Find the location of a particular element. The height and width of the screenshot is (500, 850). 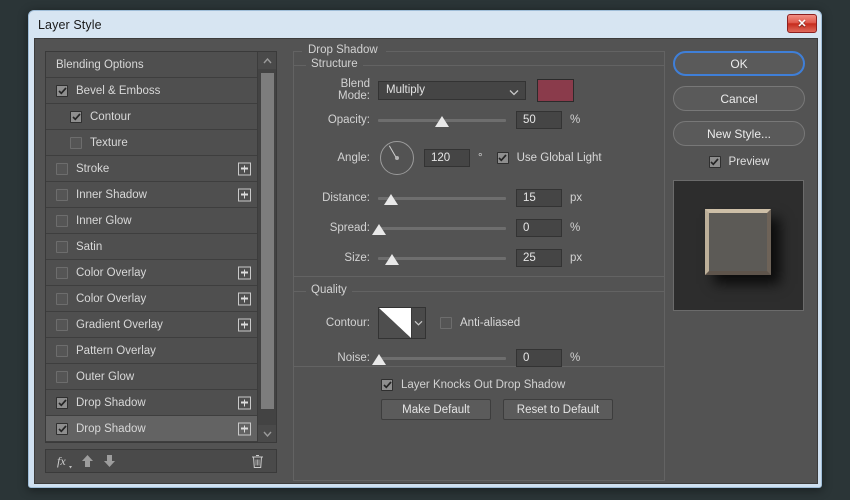

chevron-down-icon is located at coordinates (514, 93).